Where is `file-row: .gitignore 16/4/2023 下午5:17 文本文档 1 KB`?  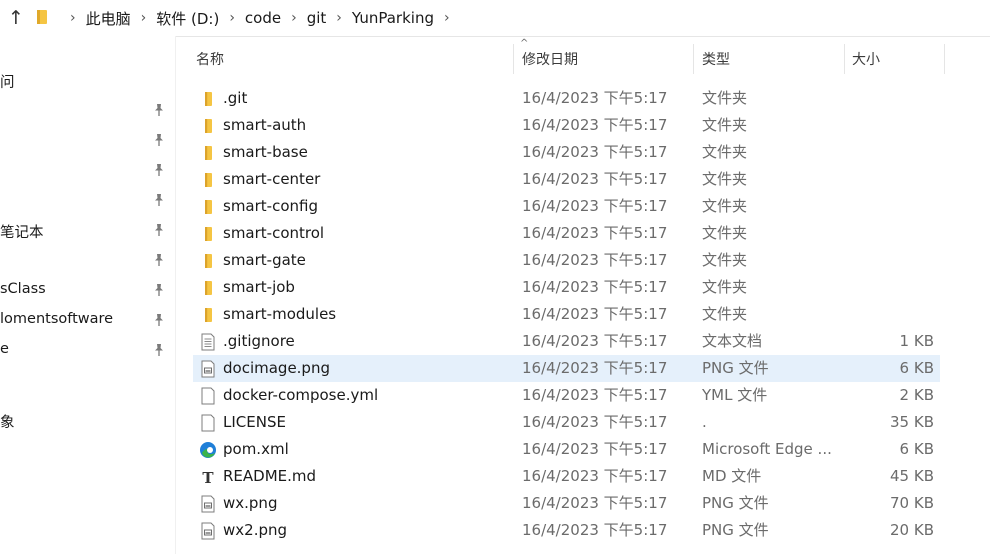 file-row: .gitignore 16/4/2023 下午5:17 文本文档 1 KB is located at coordinates (566, 341).